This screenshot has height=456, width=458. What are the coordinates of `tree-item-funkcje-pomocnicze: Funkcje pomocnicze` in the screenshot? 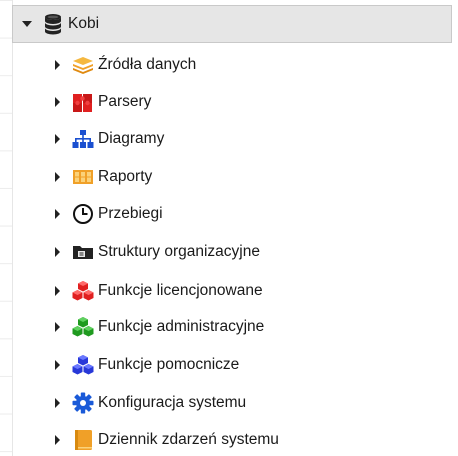 It's located at (147, 365).